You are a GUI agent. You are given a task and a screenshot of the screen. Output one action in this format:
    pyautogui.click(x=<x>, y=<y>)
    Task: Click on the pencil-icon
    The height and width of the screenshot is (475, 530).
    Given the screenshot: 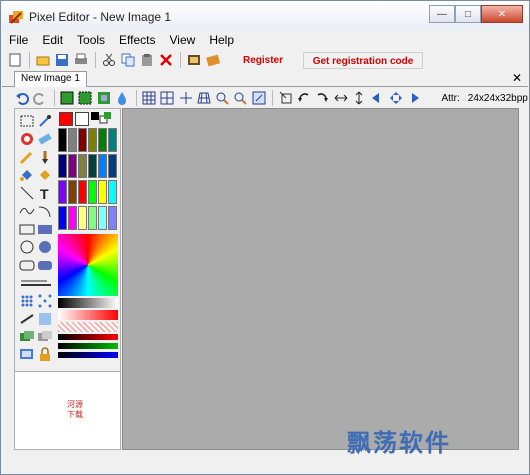 What is the action you would take?
    pyautogui.click(x=27, y=157)
    